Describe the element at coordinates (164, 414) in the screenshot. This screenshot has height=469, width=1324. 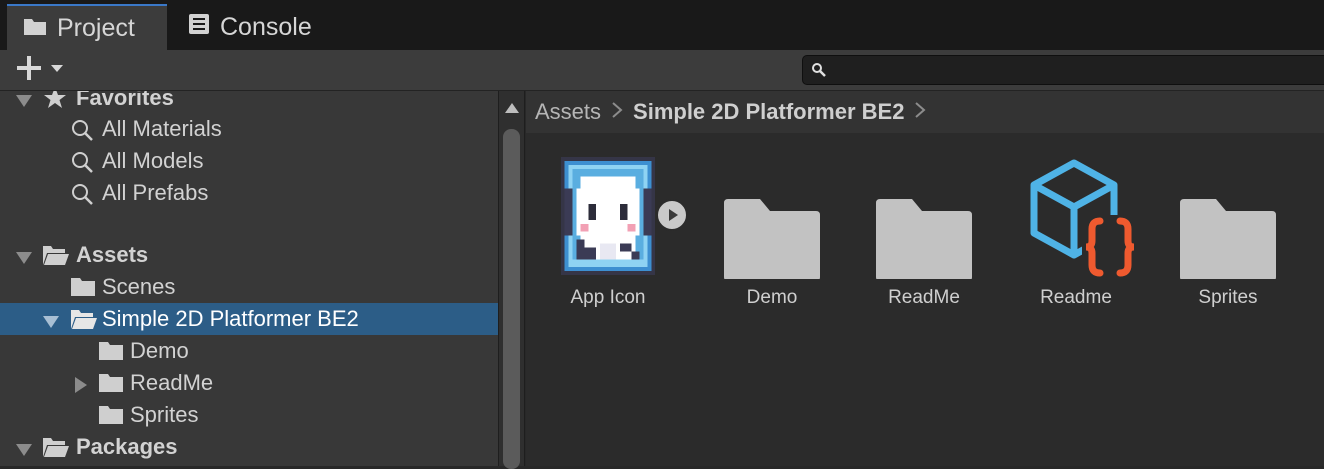
I see `tree-item-label: Sprites` at that location.